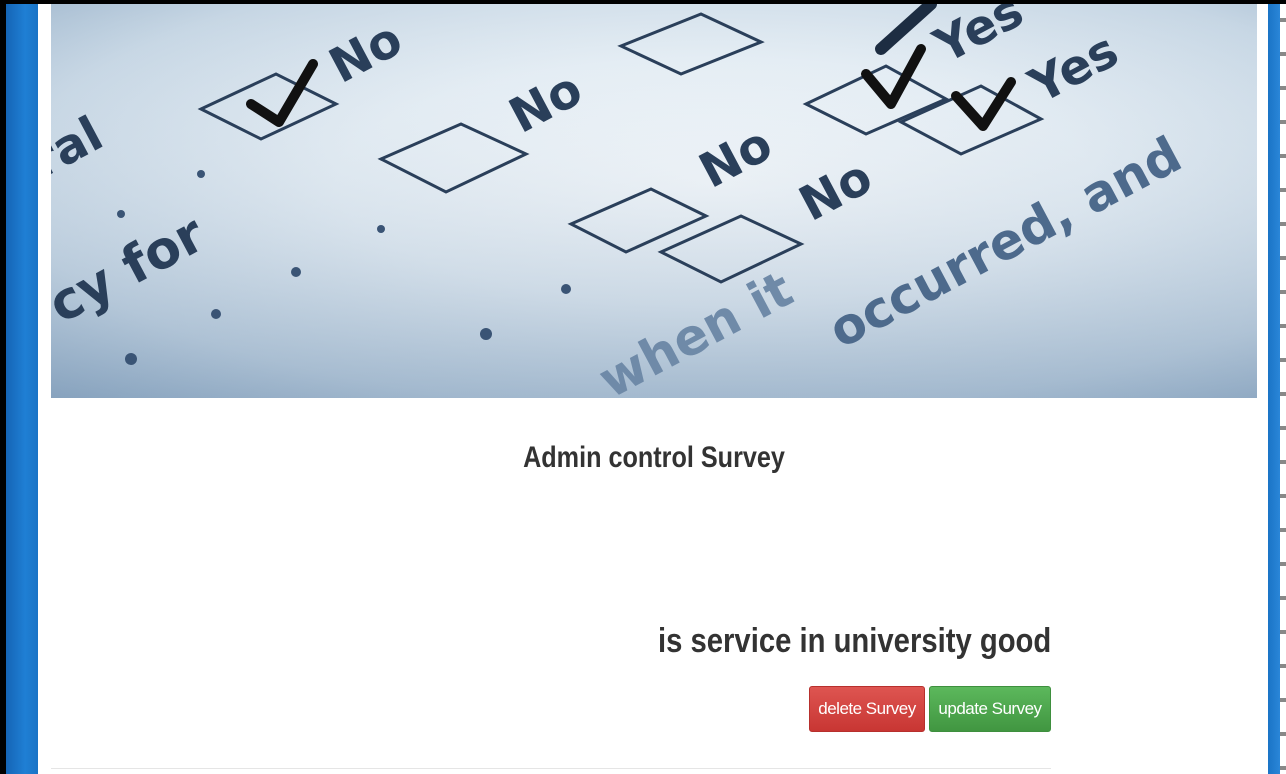  Describe the element at coordinates (854, 641) in the screenshot. I see `survey-question: is service in university good` at that location.